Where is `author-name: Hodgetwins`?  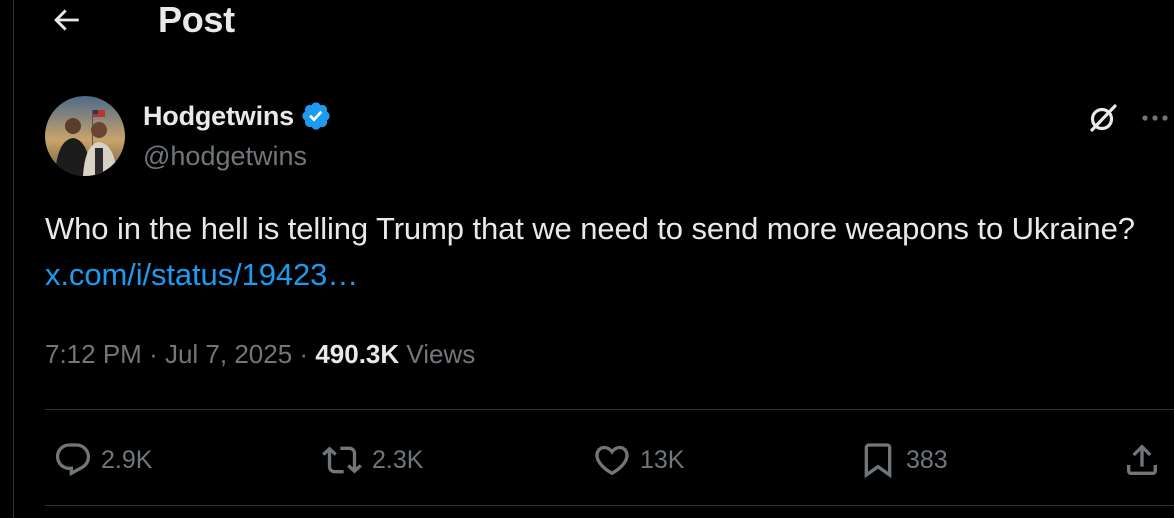
author-name: Hodgetwins is located at coordinates (218, 116).